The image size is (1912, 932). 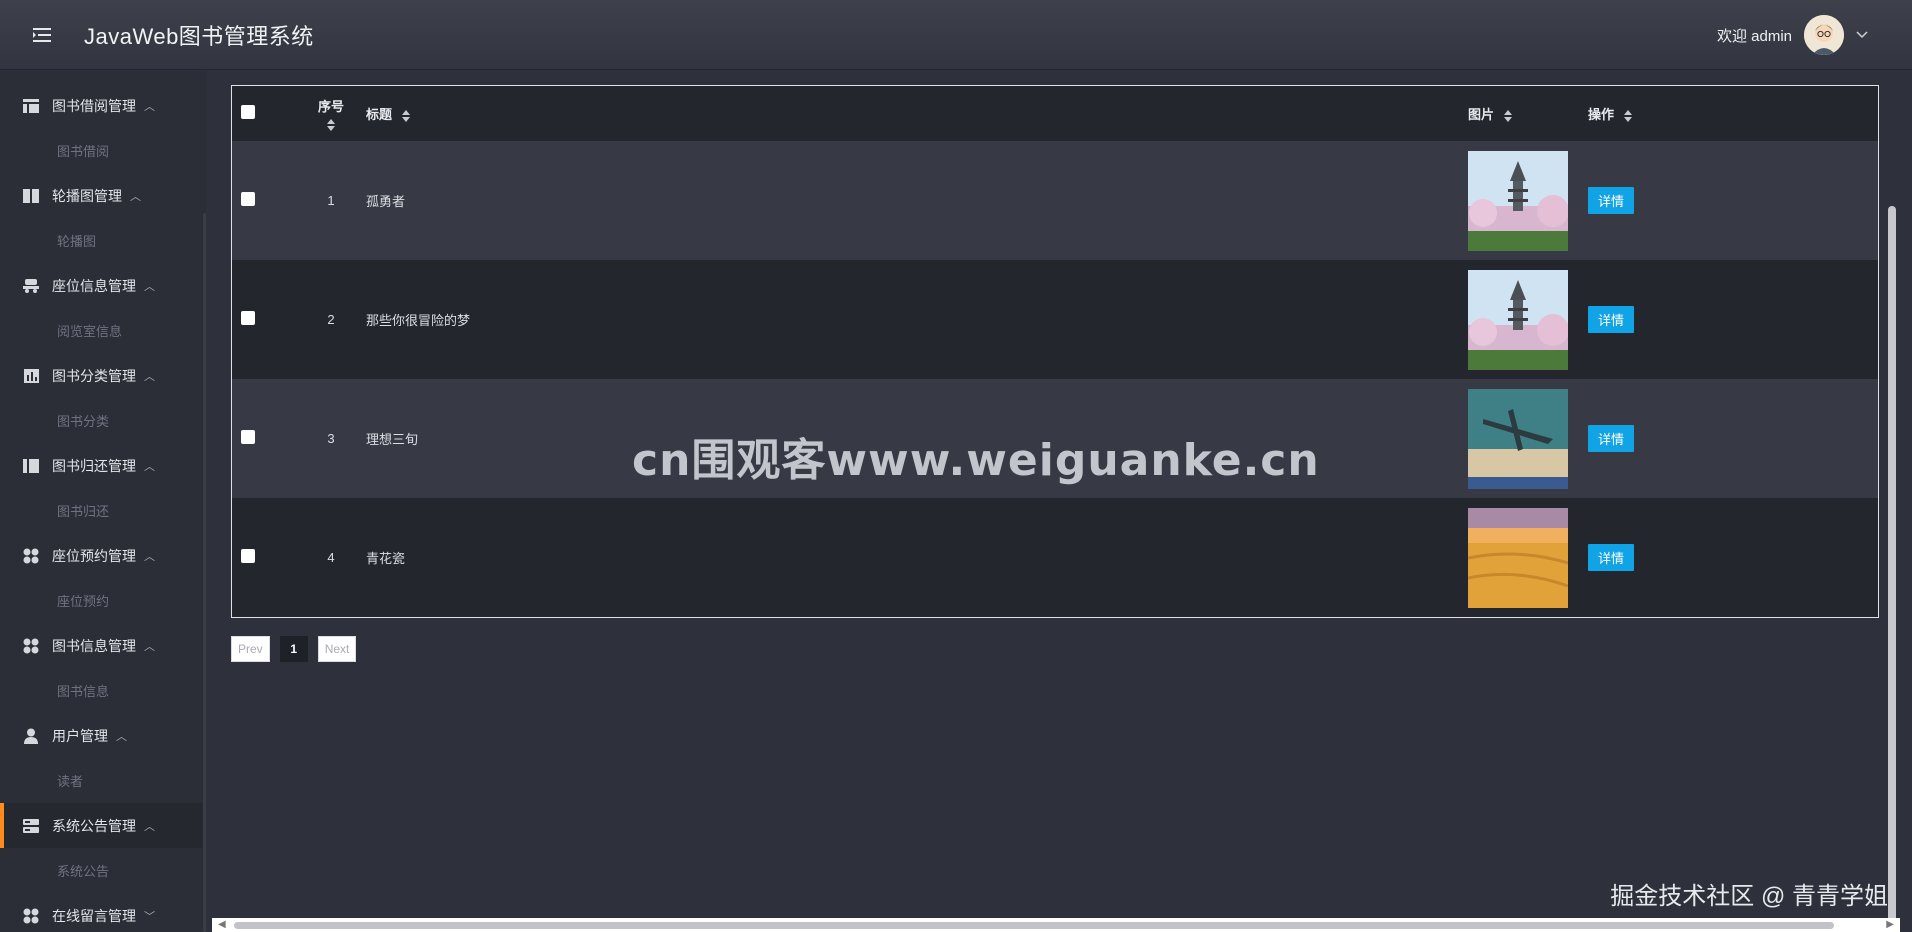 I want to click on horizontal-scrollbar: ◀ ▶, so click(x=1056, y=925).